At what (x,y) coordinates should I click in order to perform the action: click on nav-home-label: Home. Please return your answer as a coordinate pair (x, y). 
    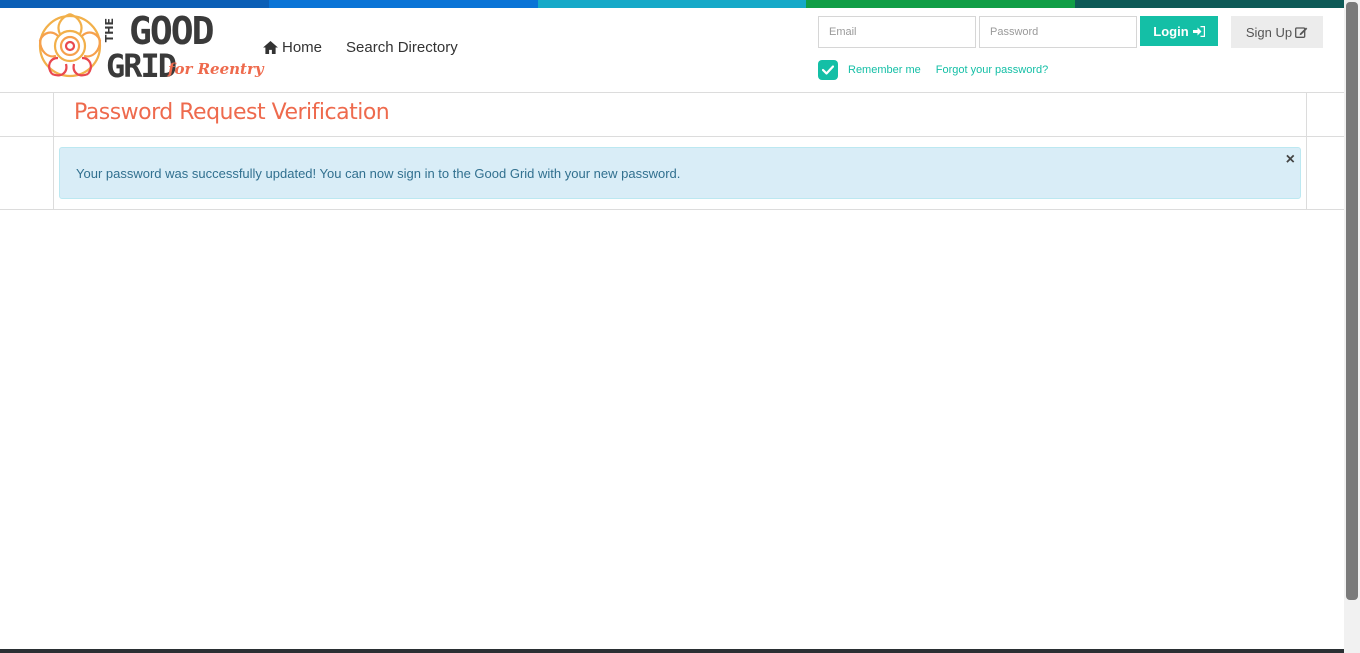
    Looking at the image, I should click on (302, 47).